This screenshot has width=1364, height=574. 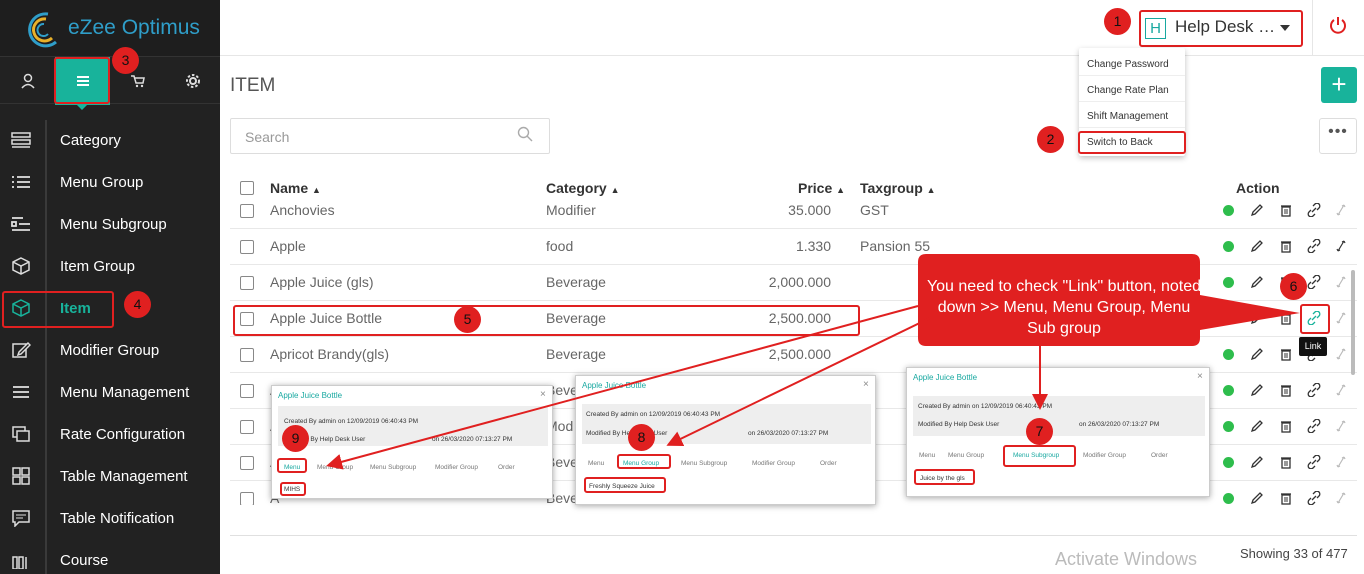 What do you see at coordinates (944, 477) in the screenshot?
I see `highlight-menu-subgroup-value` at bounding box center [944, 477].